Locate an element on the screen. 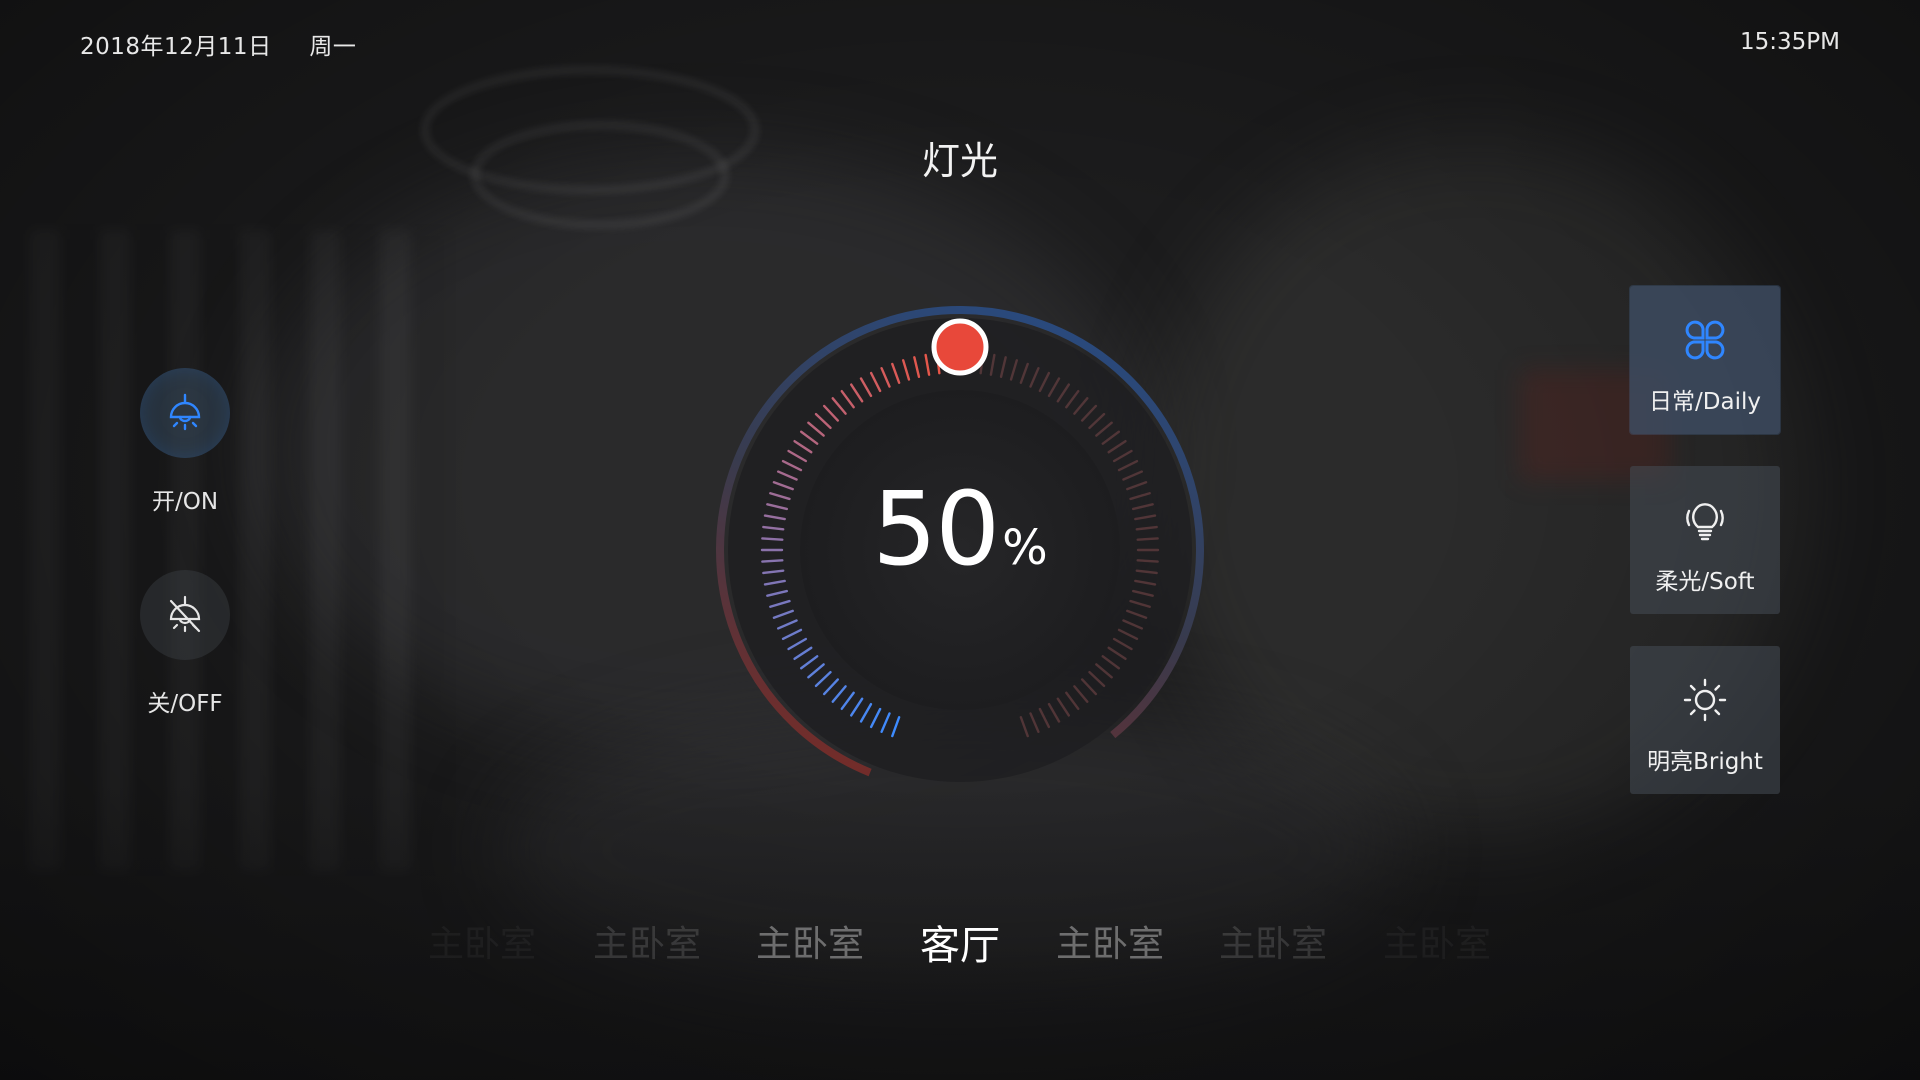 The image size is (1920, 1080). power-on-label: 开/ON is located at coordinates (185, 502).